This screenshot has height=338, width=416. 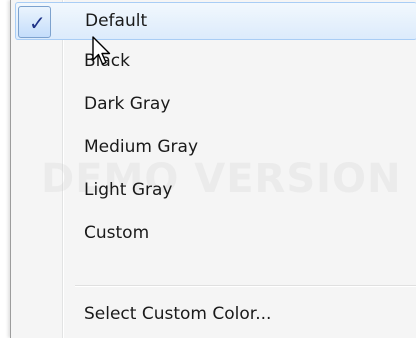 What do you see at coordinates (116, 21) in the screenshot?
I see `menu-item-label: Default` at bounding box center [116, 21].